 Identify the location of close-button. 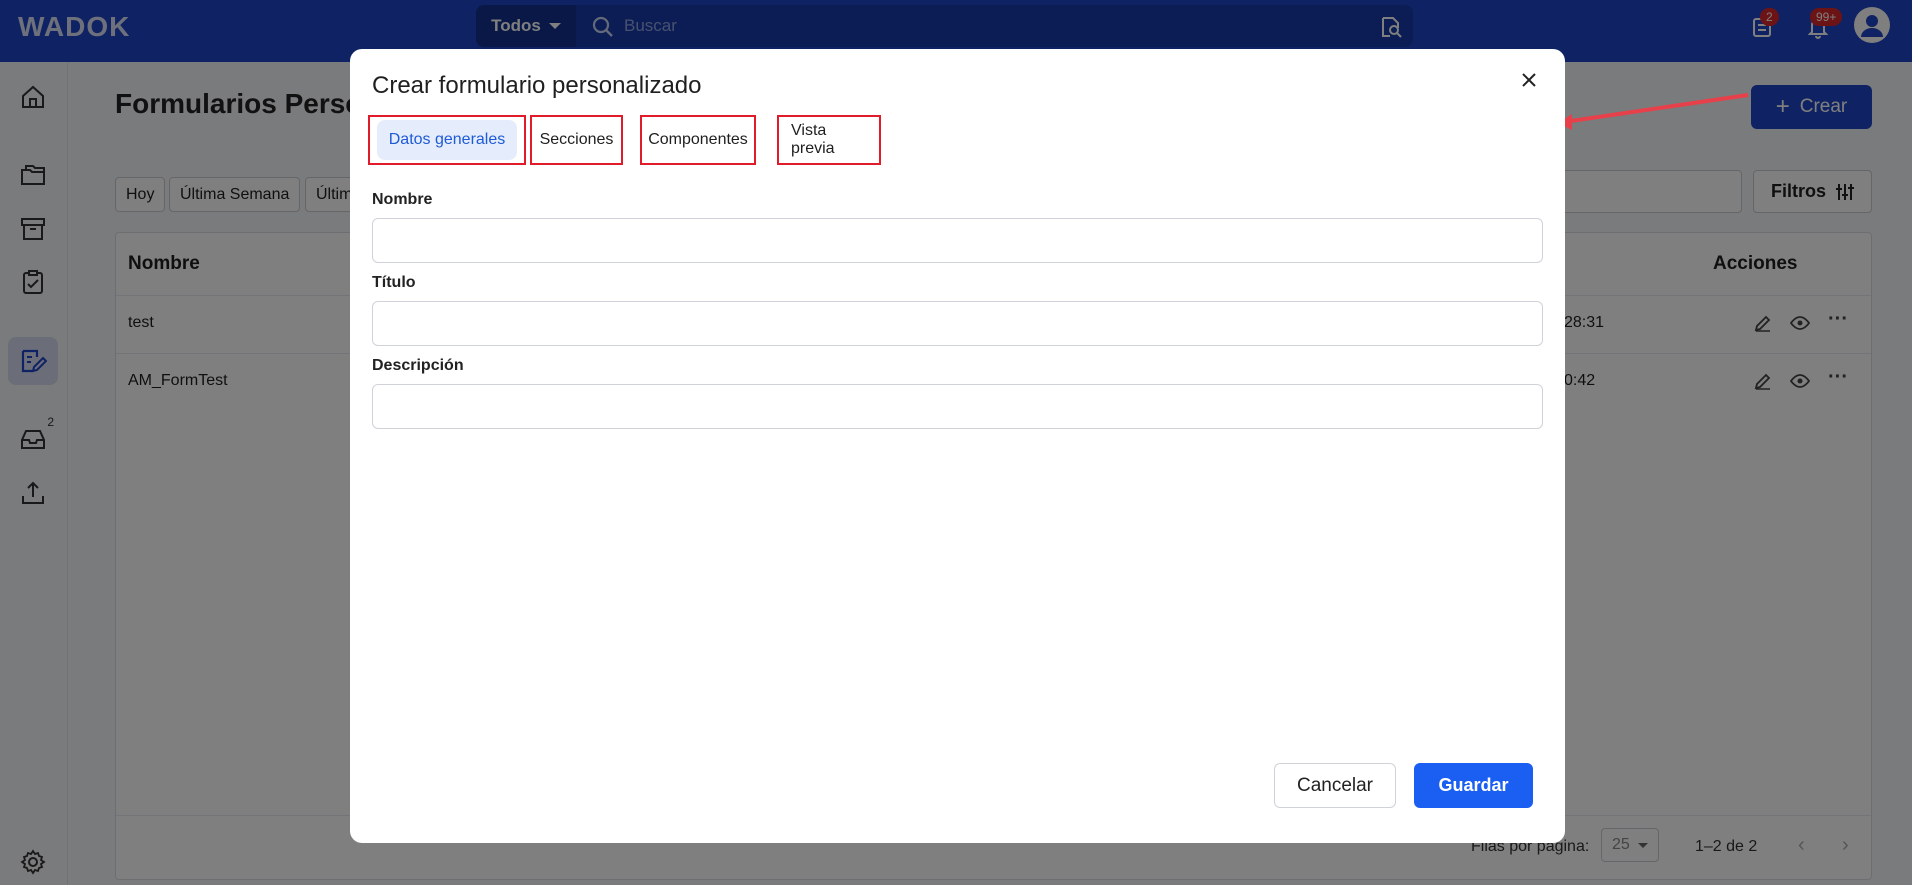
(1529, 80).